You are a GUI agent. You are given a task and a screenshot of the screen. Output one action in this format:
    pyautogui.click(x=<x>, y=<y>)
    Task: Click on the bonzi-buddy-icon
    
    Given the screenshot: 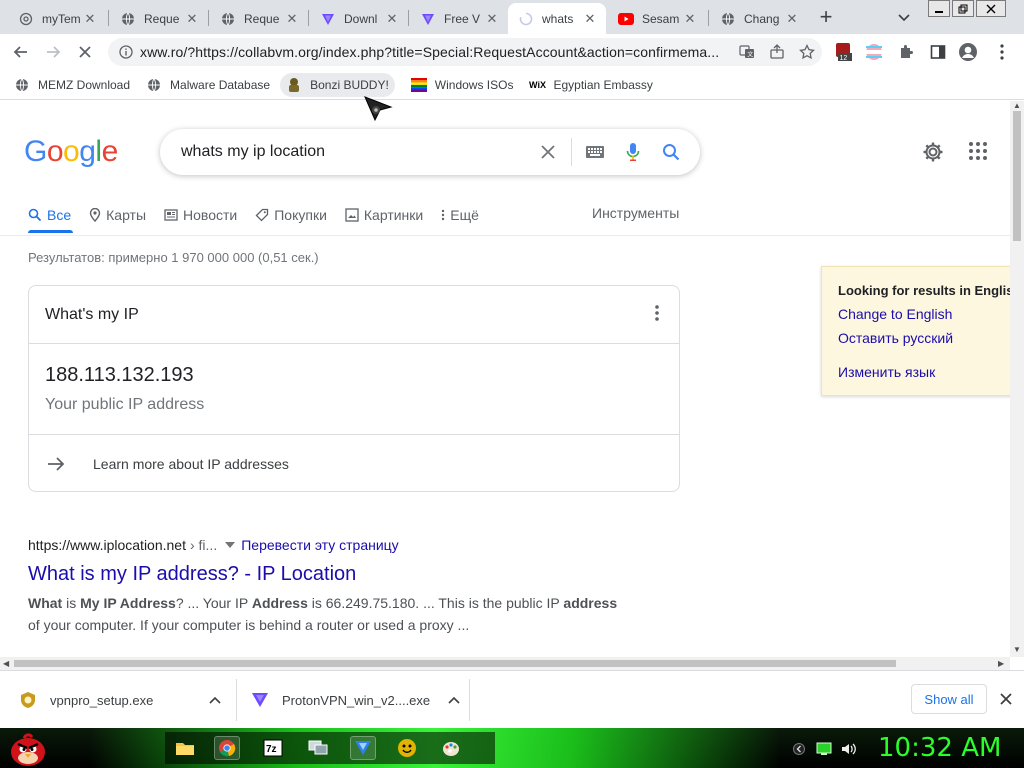 What is the action you would take?
    pyautogui.click(x=407, y=748)
    